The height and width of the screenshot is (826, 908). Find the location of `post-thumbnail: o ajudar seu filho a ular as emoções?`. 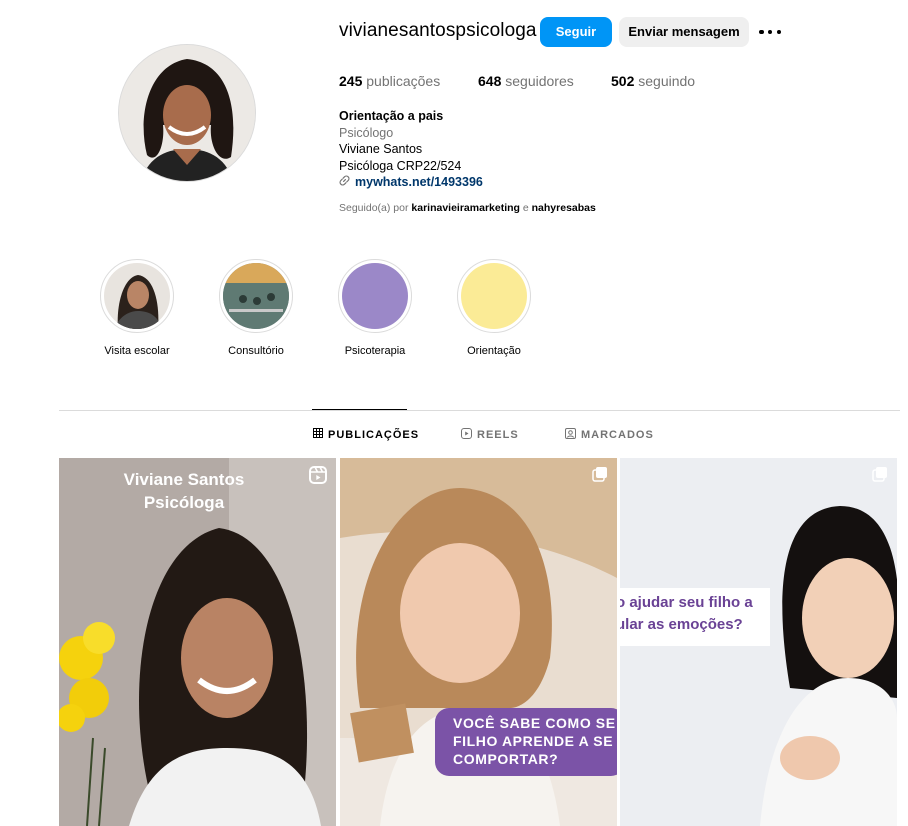

post-thumbnail: o ajudar seu filho a ular as emoções? is located at coordinates (758, 642).